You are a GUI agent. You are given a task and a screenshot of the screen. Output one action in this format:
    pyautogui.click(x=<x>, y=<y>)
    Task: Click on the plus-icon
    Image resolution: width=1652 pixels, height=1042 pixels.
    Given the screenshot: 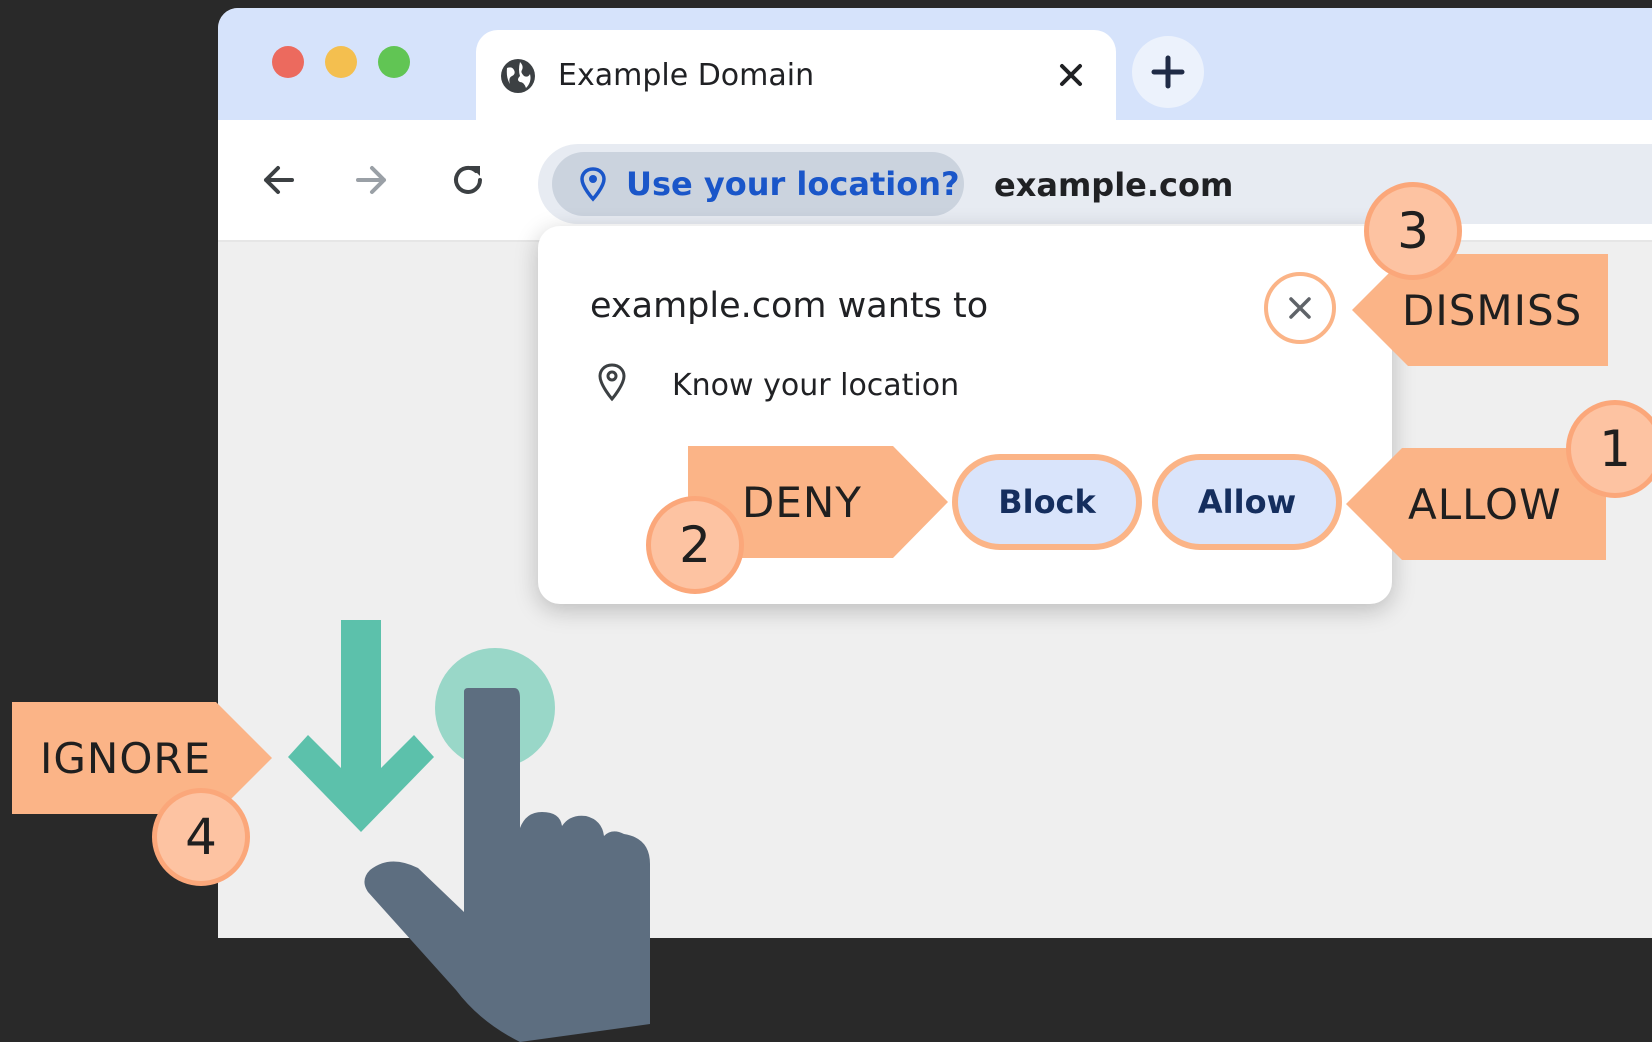 What is the action you would take?
    pyautogui.click(x=1168, y=72)
    